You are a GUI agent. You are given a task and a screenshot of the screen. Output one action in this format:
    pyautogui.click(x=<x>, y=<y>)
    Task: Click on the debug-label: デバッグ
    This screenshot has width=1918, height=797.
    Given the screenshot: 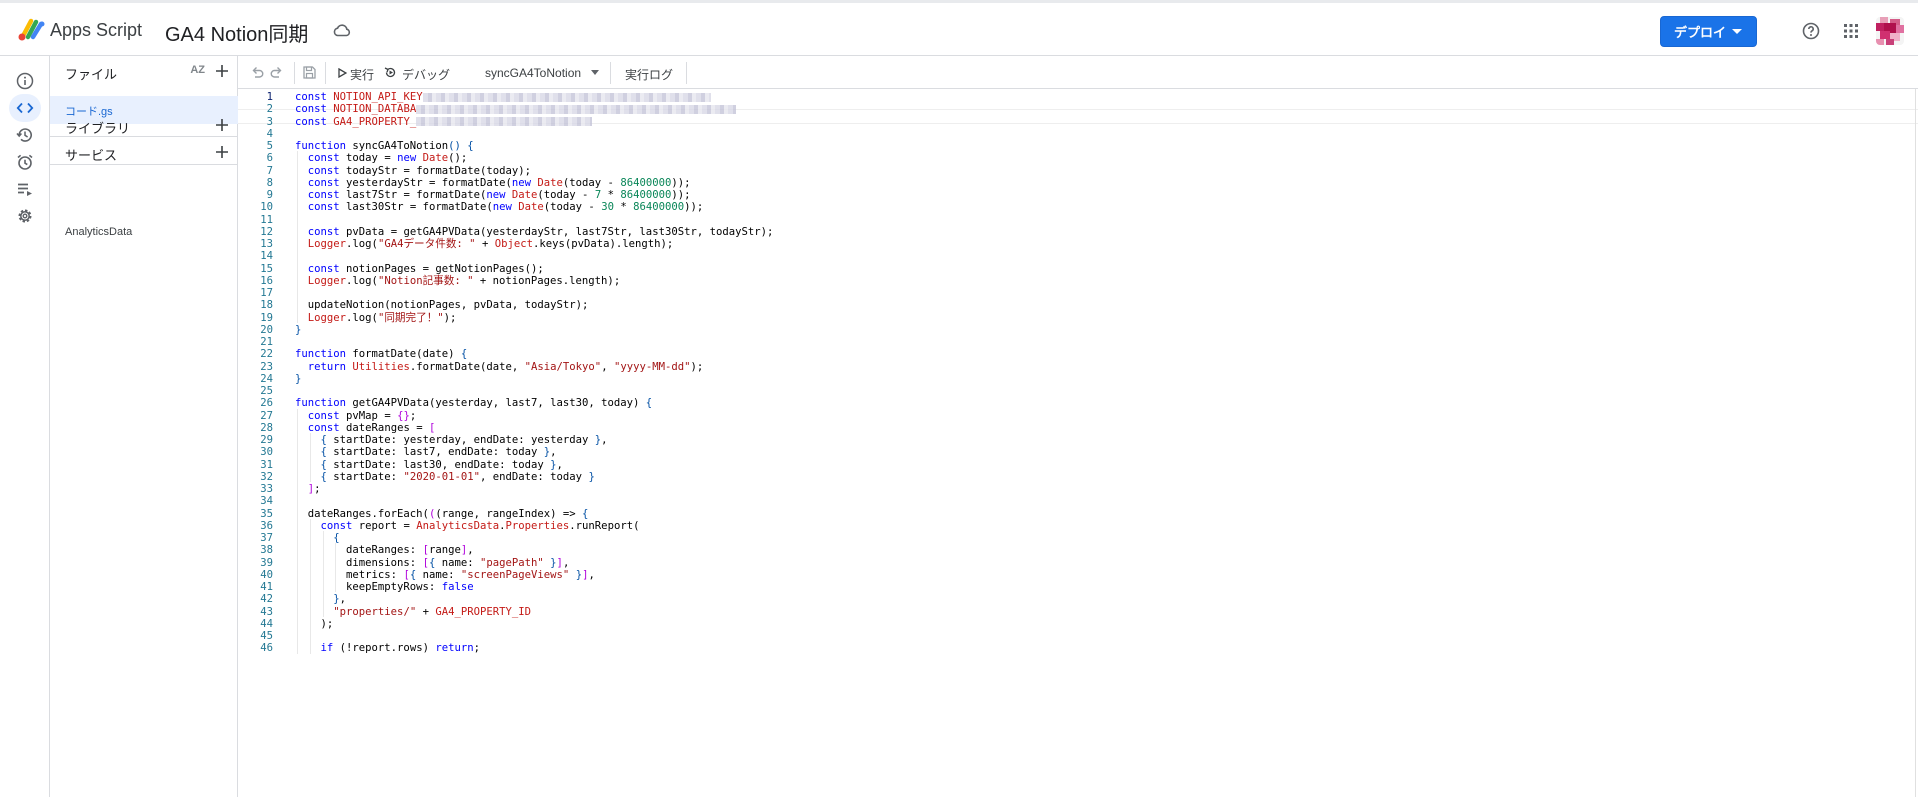 What is the action you would take?
    pyautogui.click(x=426, y=75)
    